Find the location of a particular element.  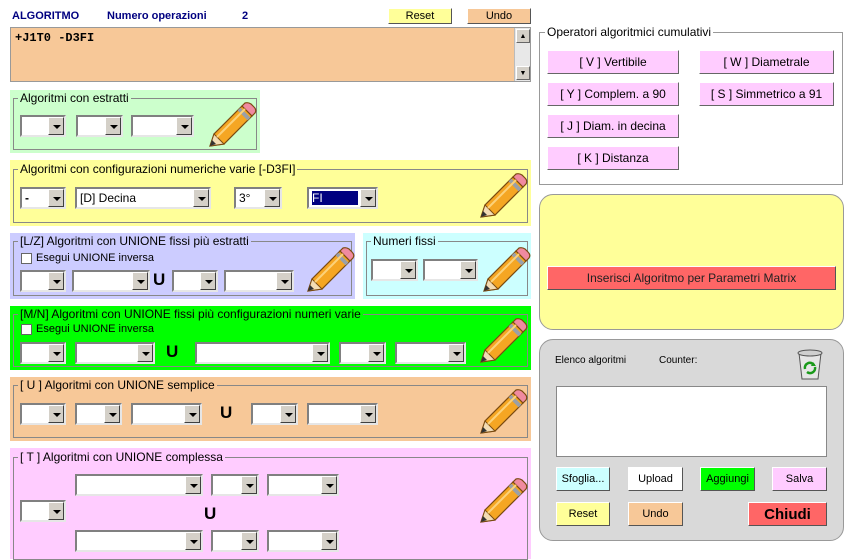

aggiungi-button: Aggiungi is located at coordinates (727, 479).